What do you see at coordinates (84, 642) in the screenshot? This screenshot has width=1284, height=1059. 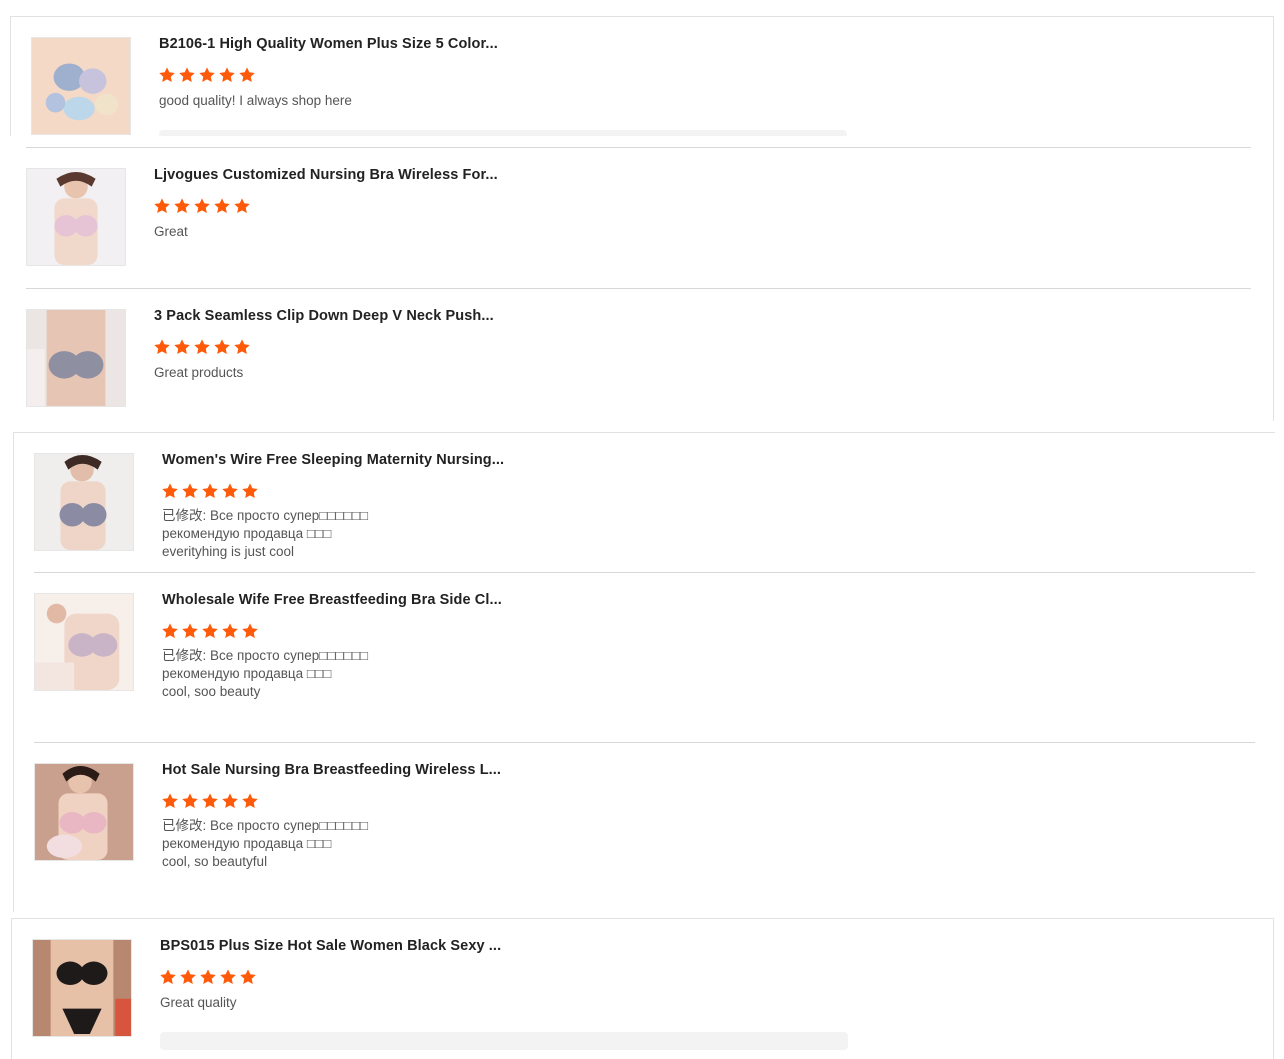 I see `product-thumbnail-lace-bra` at bounding box center [84, 642].